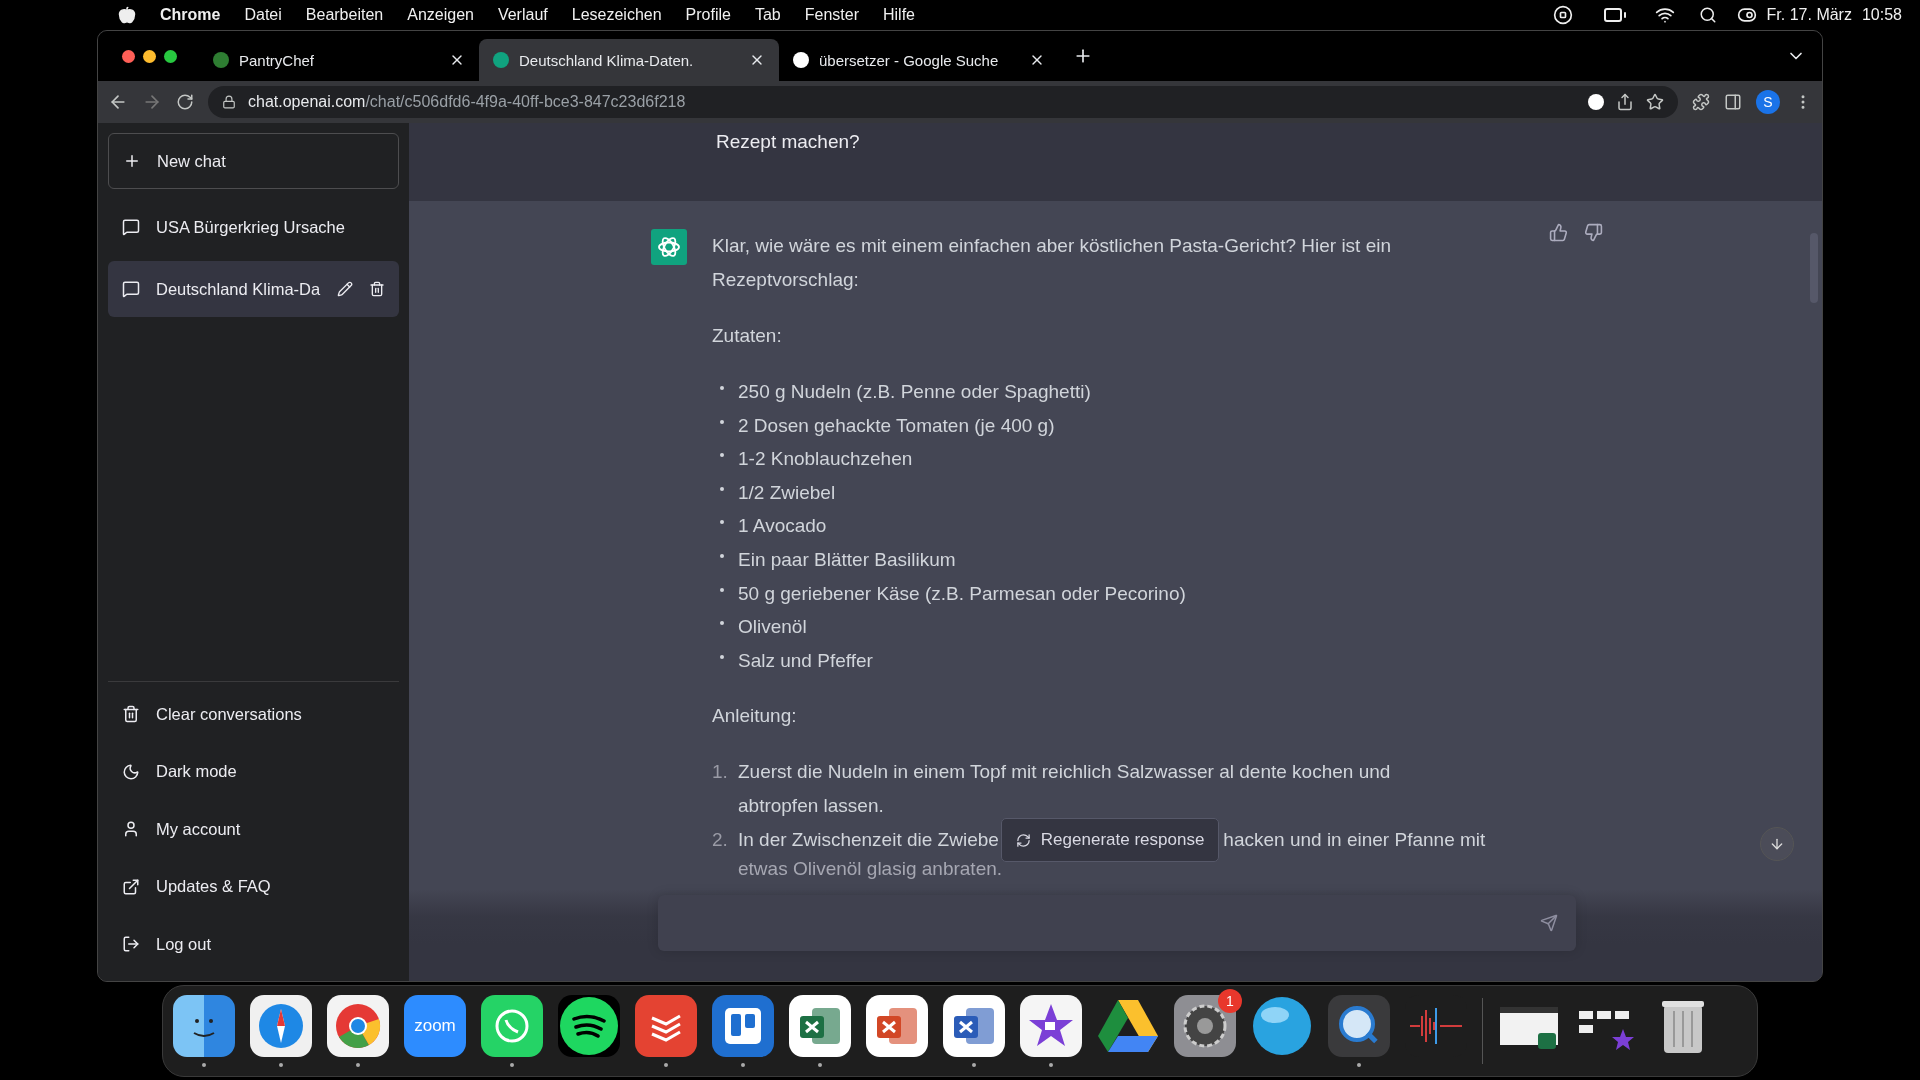  What do you see at coordinates (868, 840) in the screenshot?
I see `step-text: In der Zwischenzeit die Zwiebe` at bounding box center [868, 840].